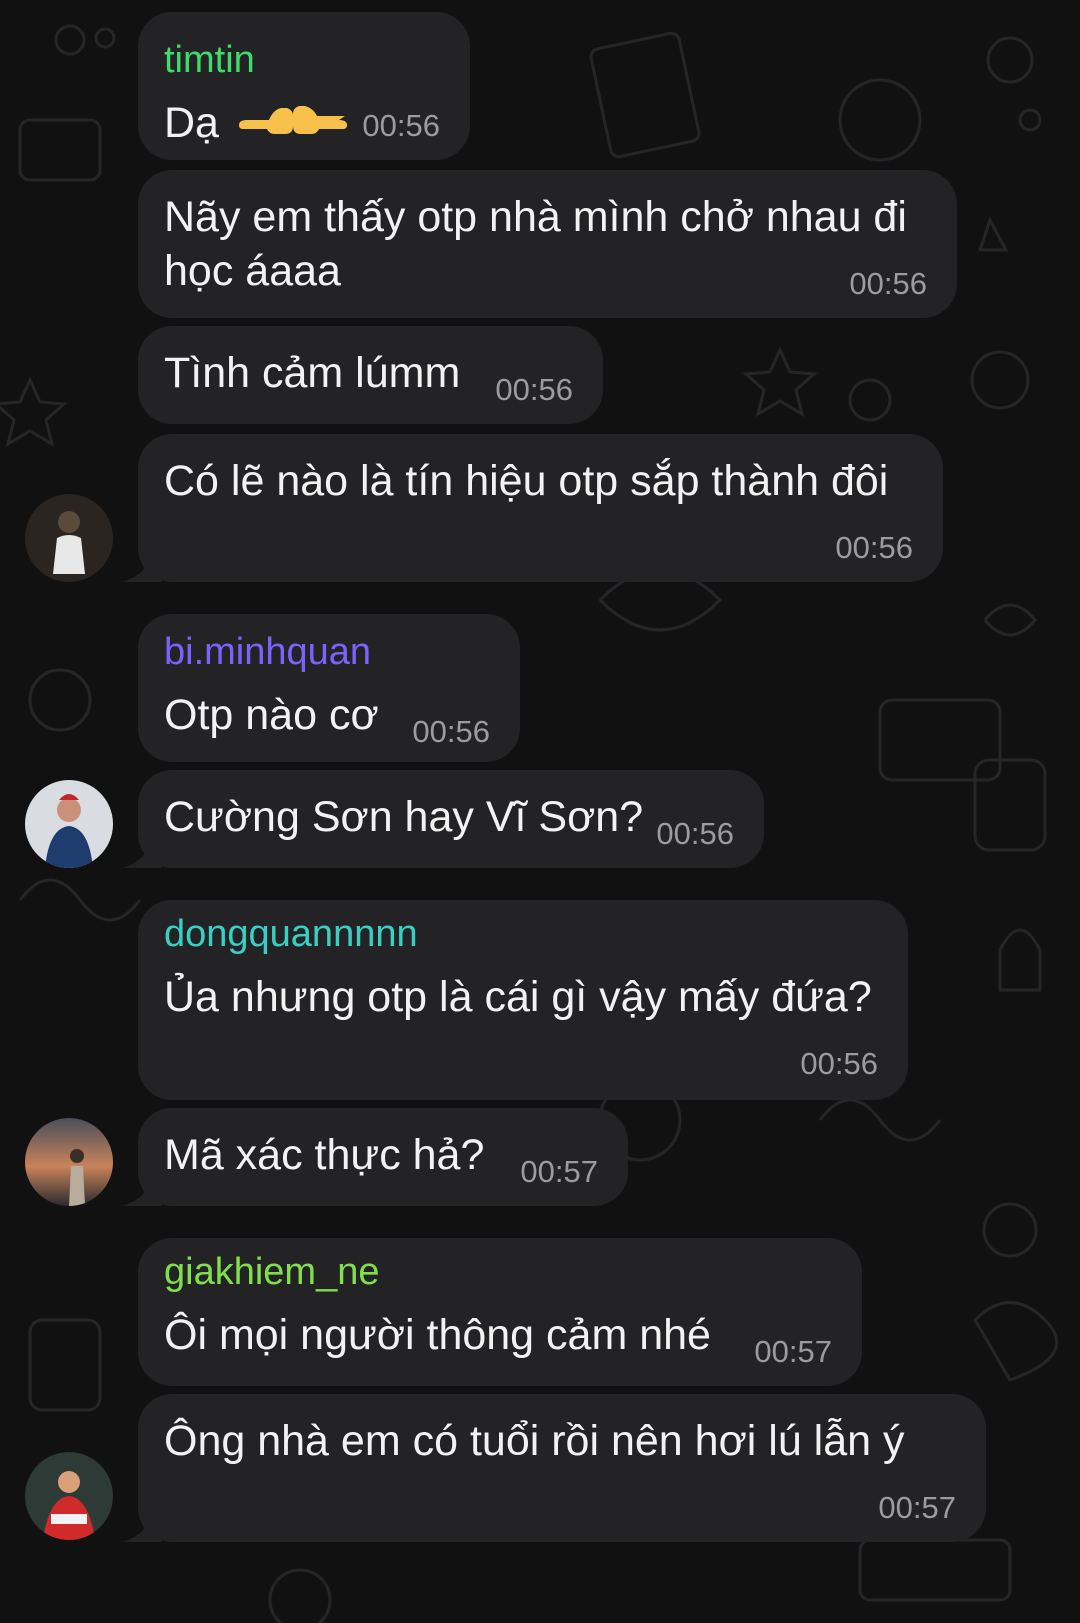 The width and height of the screenshot is (1080, 1623). What do you see at coordinates (329, 688) in the screenshot?
I see `message-bubble: bi.minhquan Otp nào cơ 00:56` at bounding box center [329, 688].